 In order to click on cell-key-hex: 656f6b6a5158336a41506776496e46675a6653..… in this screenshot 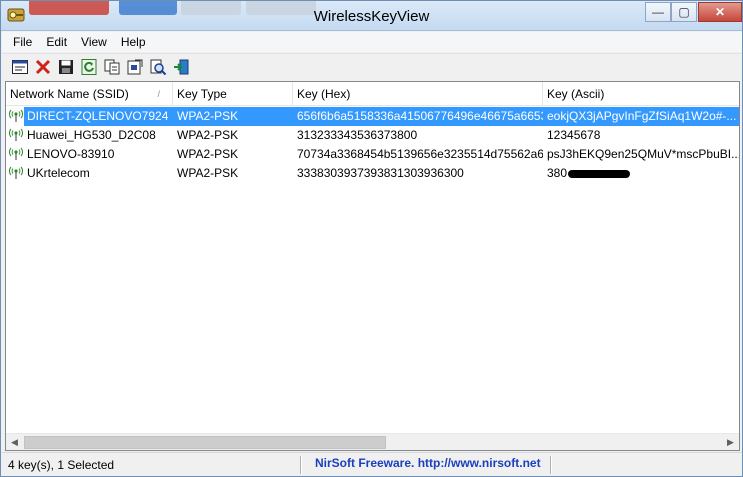, I will do `click(418, 116)`.